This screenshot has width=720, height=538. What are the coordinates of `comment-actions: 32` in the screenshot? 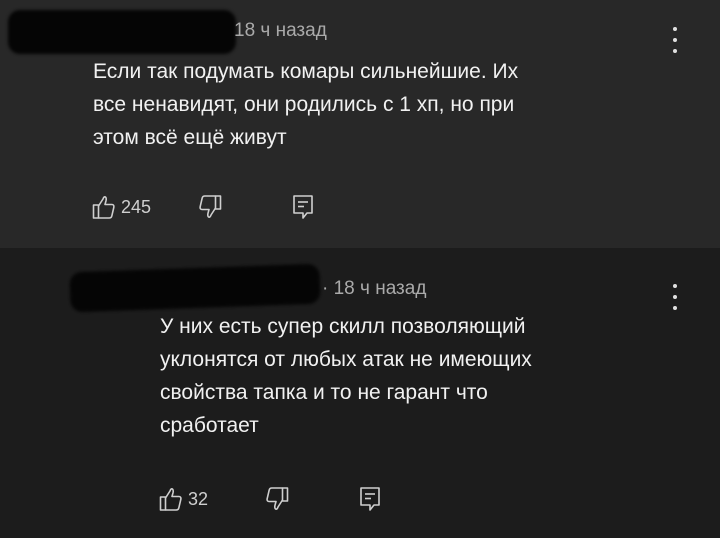 It's located at (279, 499).